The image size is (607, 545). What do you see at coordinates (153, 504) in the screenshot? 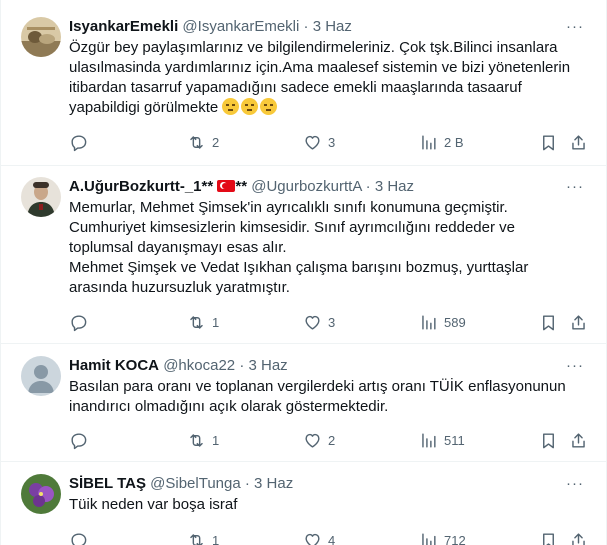
I see `tweet-text-line: Tüik neden var boşa israf` at bounding box center [153, 504].